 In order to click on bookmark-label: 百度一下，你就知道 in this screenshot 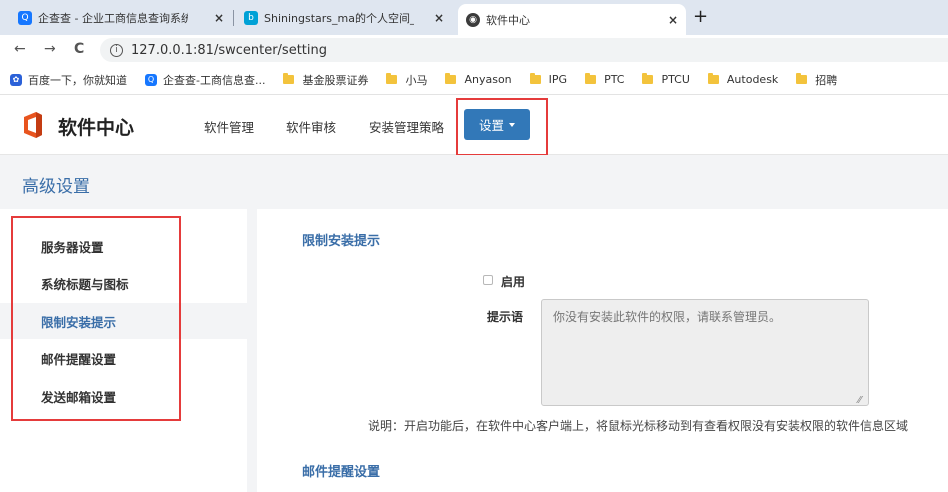, I will do `click(77, 80)`.